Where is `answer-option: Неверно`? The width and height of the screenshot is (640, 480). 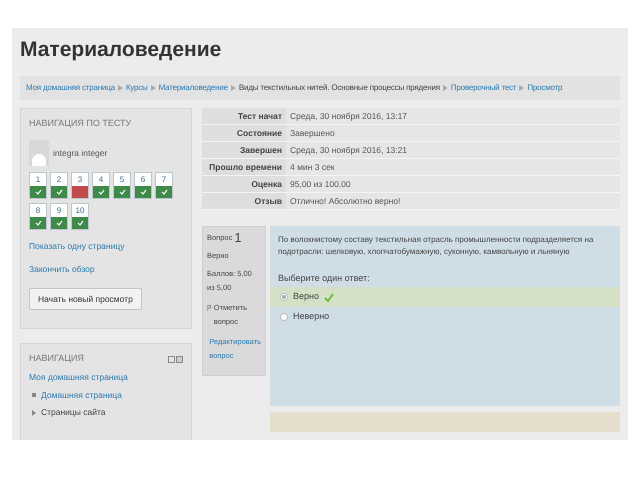
answer-option: Неверно is located at coordinates (445, 317).